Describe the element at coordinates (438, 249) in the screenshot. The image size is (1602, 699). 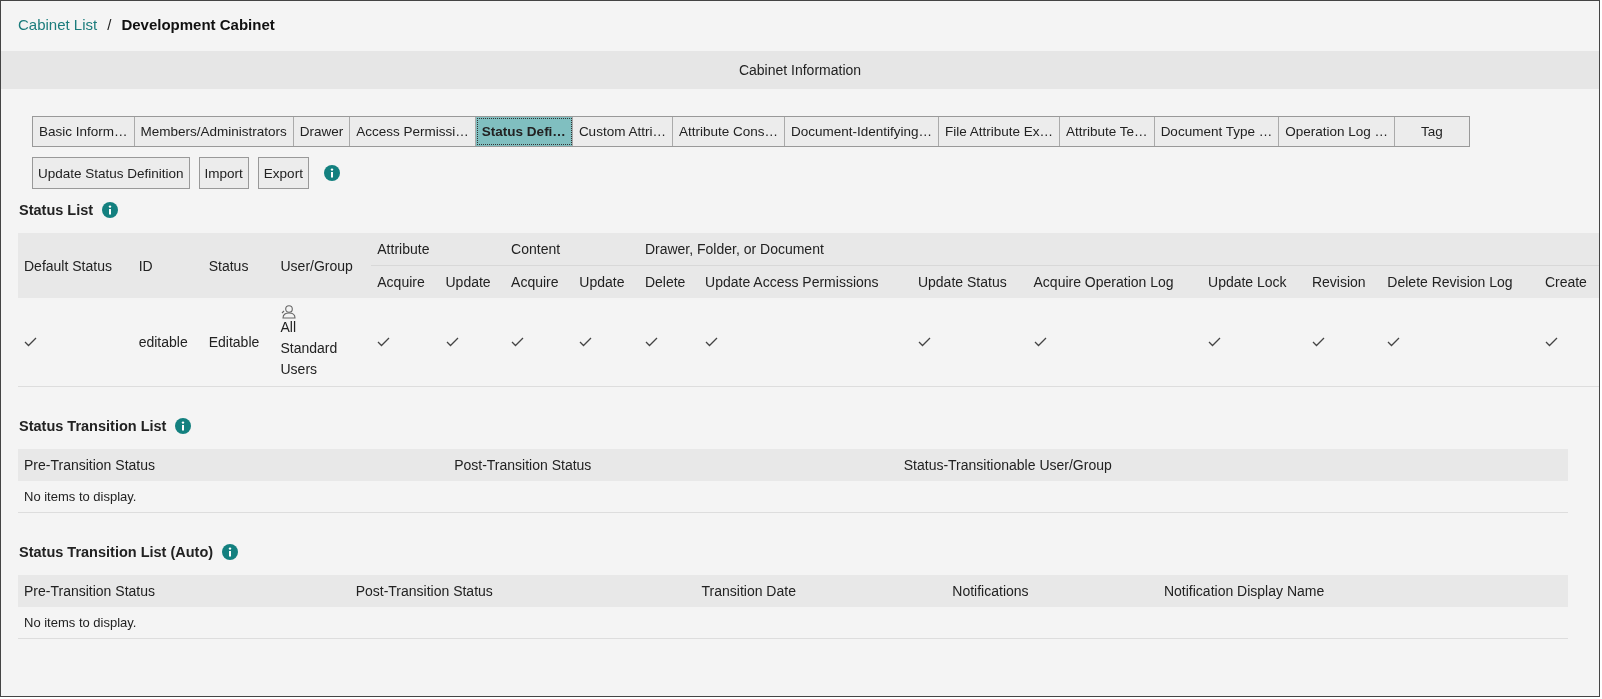
I see `column-group-header: Attribute` at that location.